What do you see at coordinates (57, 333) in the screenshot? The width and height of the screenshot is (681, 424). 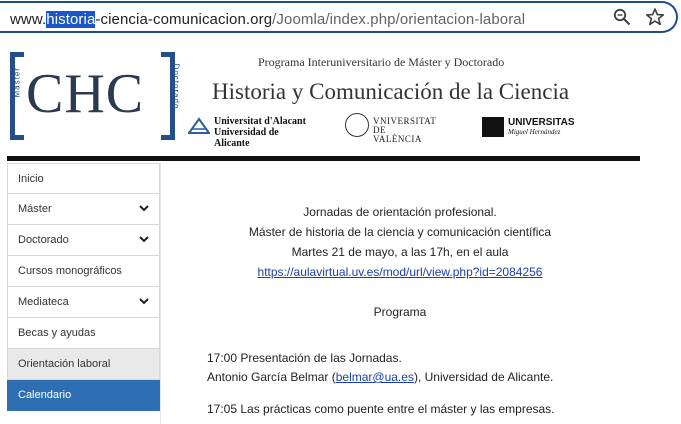 I see `sidebar-item-label: Becas y ayudas` at bounding box center [57, 333].